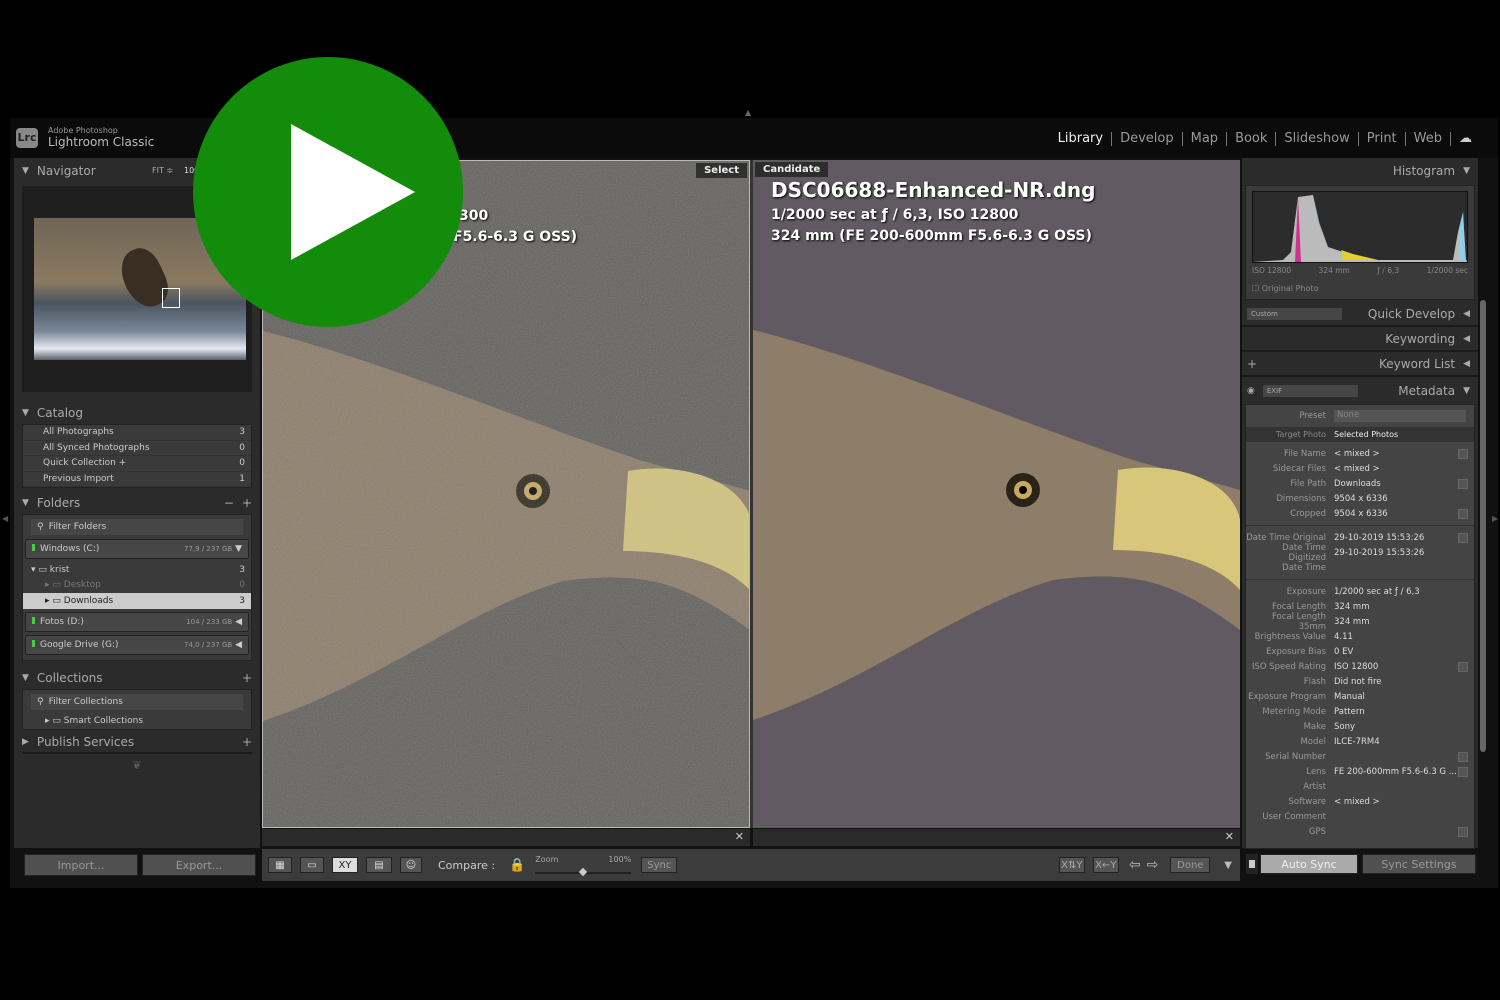 The image size is (1500, 1000). What do you see at coordinates (1071, 865) in the screenshot?
I see `swap-icon: X⇅Y` at bounding box center [1071, 865].